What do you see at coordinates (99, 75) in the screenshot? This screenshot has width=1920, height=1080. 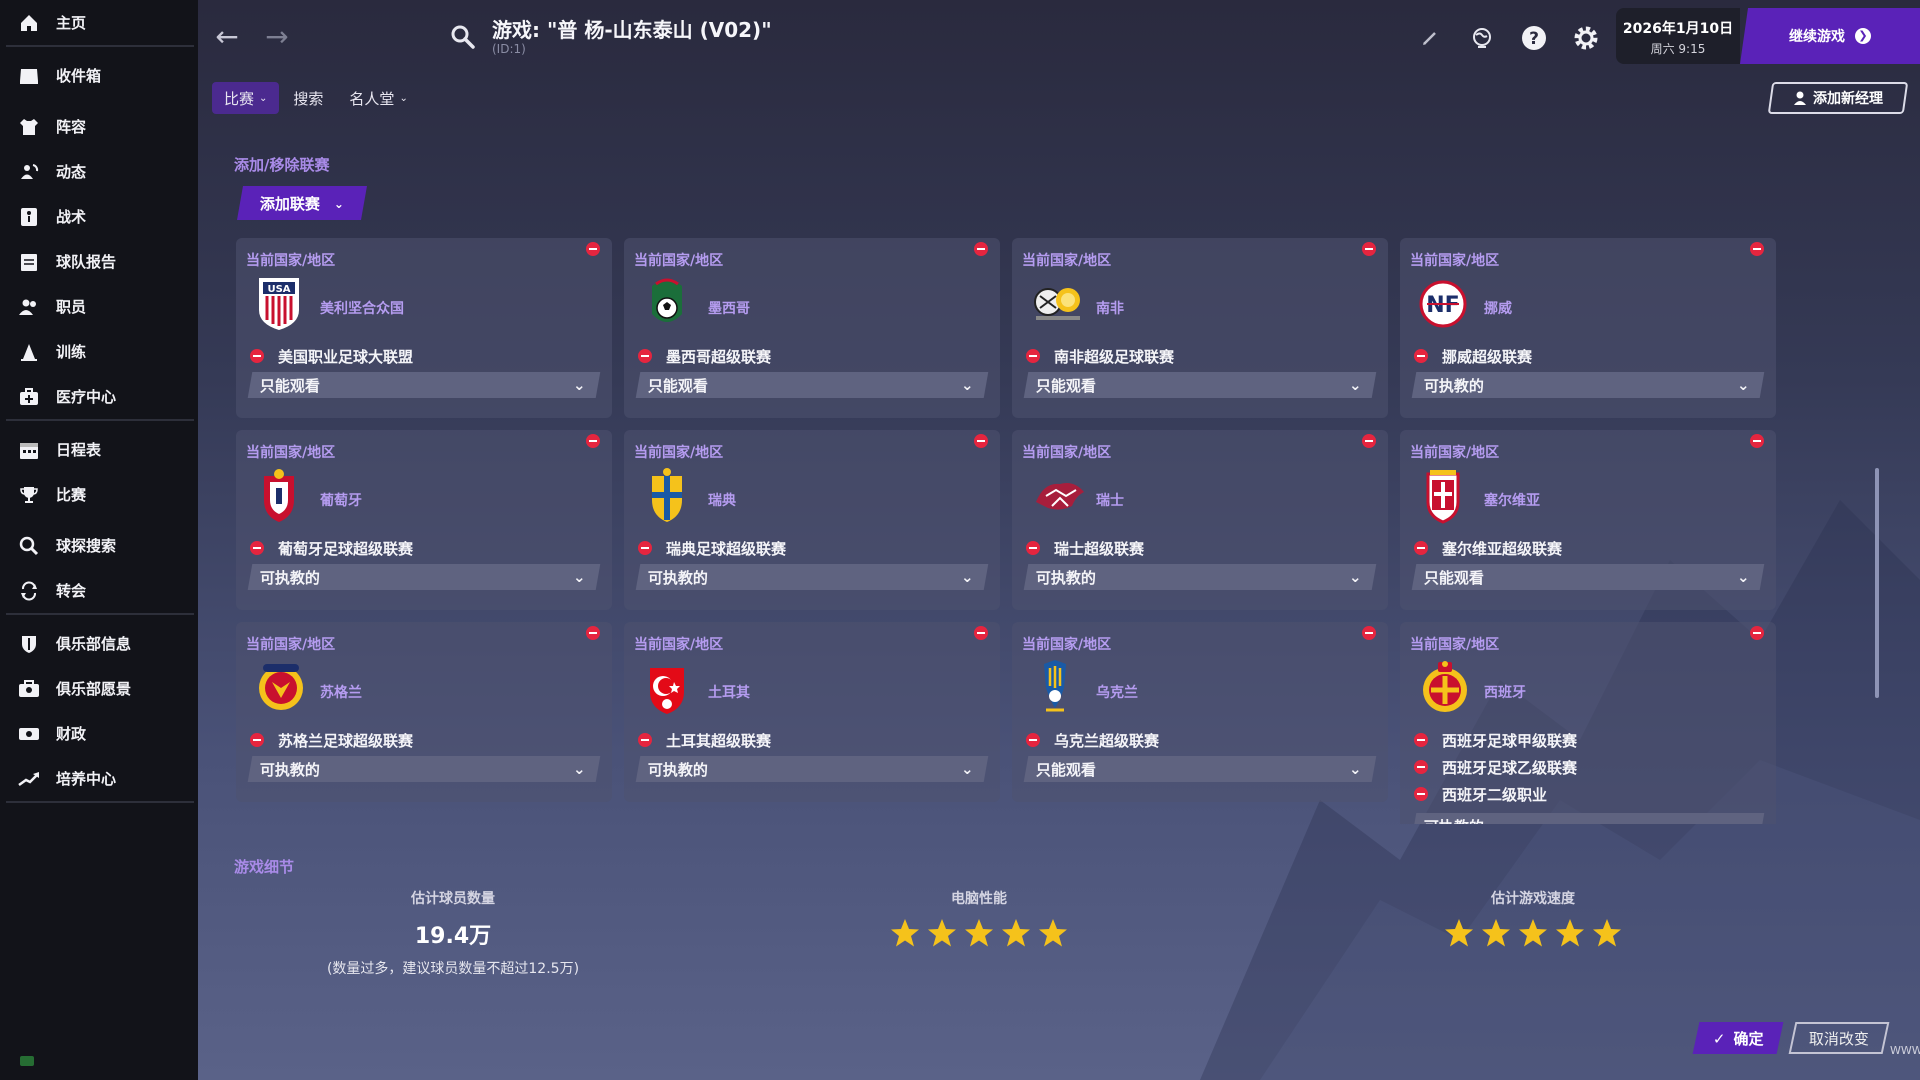 I see `sidebar-item-inbox: 收件箱` at bounding box center [99, 75].